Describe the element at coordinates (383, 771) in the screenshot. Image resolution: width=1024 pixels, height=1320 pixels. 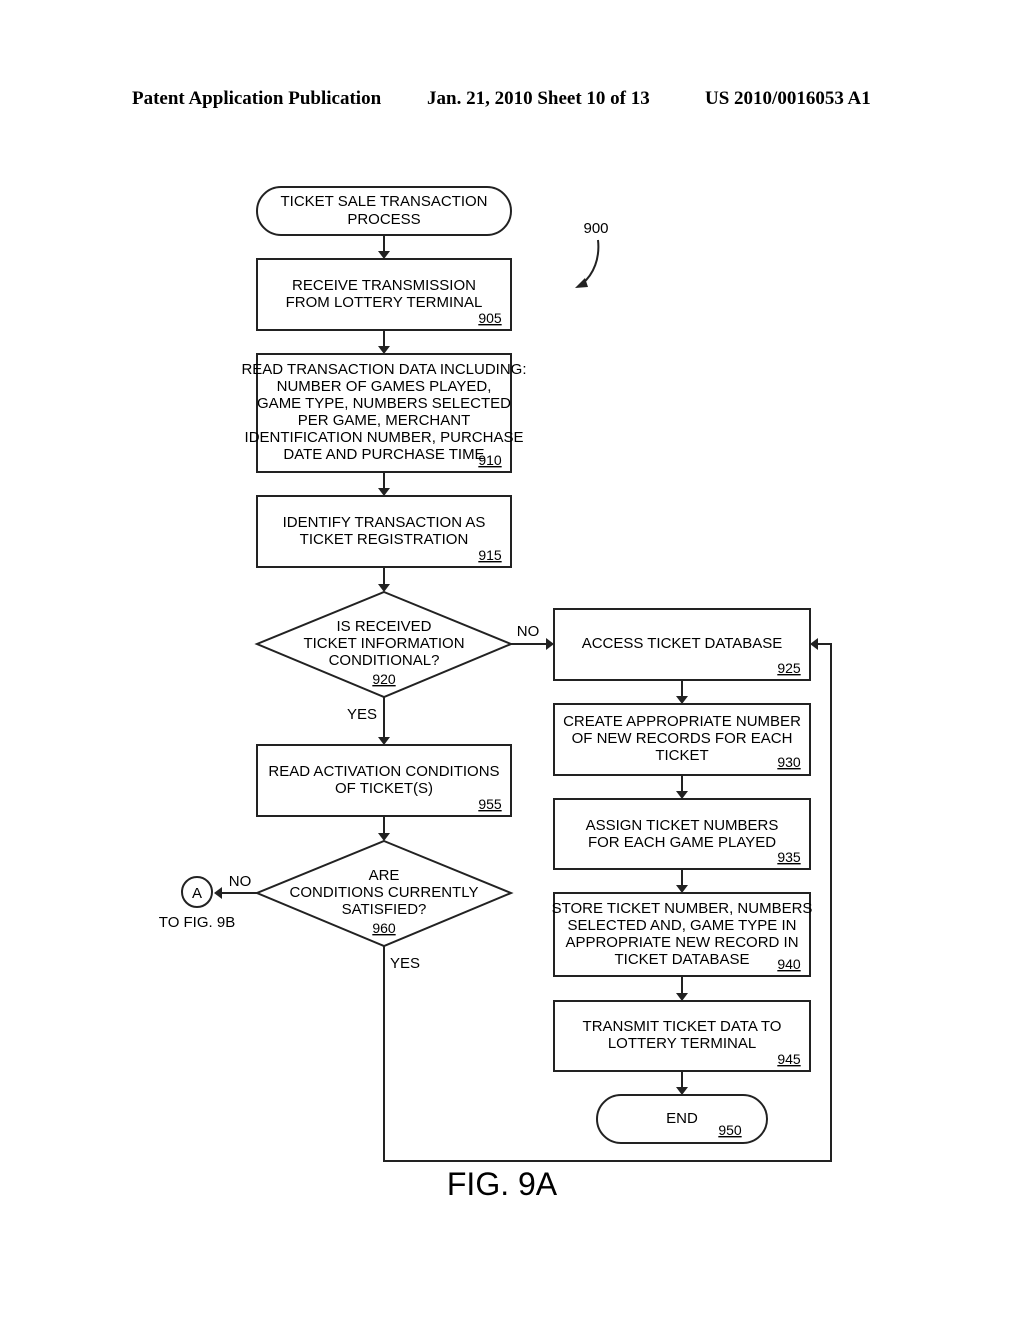
I see `node-955-line: READ ACTIVATION CONDITIONS` at that location.